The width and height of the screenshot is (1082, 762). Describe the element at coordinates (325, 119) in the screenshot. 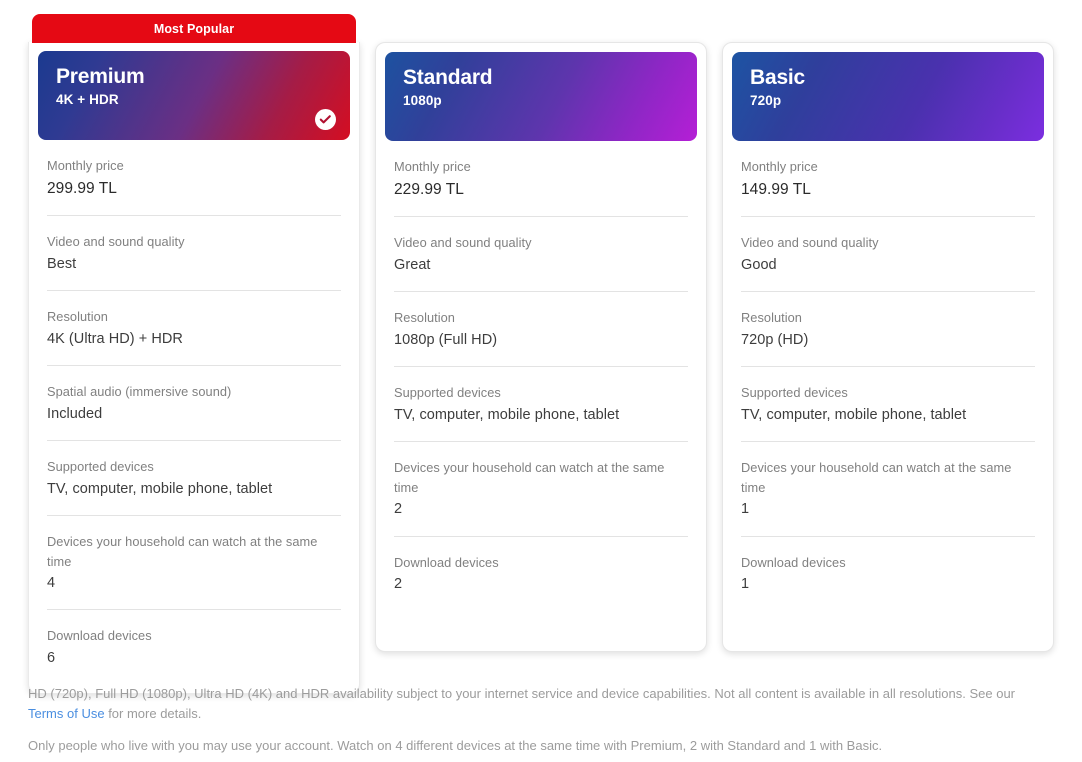

I see `check-circle-icon` at that location.